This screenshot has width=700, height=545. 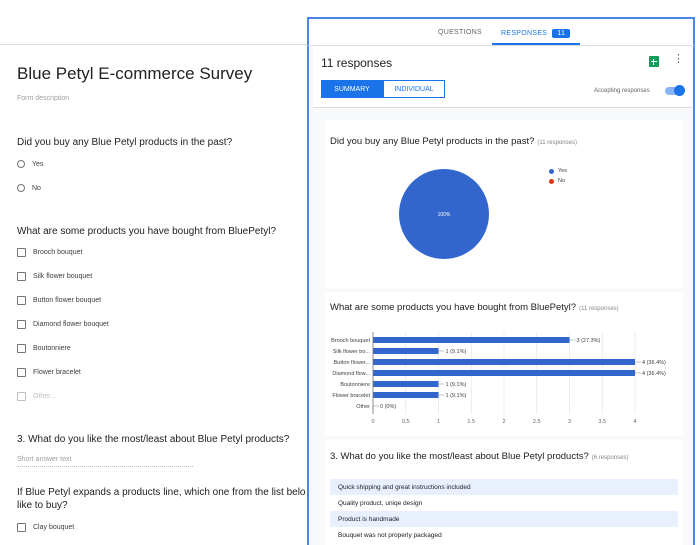 I want to click on q1-option-yes: Yes, so click(x=30, y=164).